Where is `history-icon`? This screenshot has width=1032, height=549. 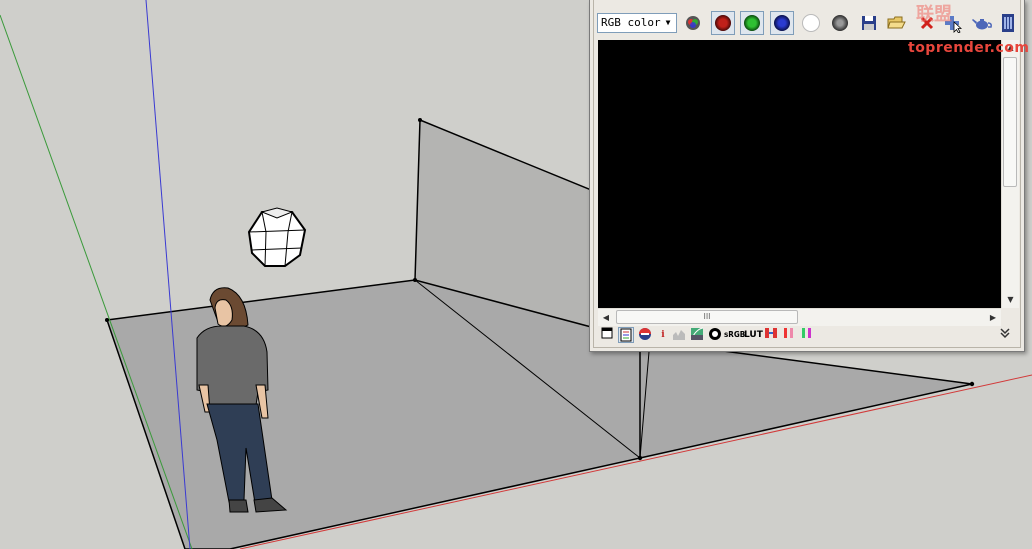
history-icon is located at coordinates (626, 335).